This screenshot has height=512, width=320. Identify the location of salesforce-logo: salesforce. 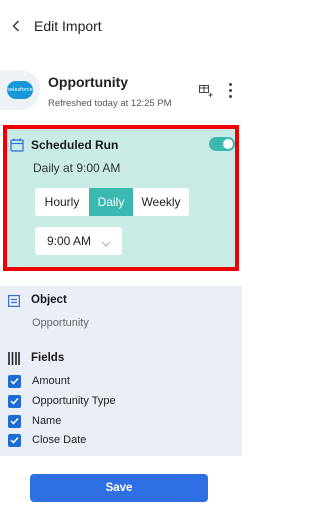
(20, 90).